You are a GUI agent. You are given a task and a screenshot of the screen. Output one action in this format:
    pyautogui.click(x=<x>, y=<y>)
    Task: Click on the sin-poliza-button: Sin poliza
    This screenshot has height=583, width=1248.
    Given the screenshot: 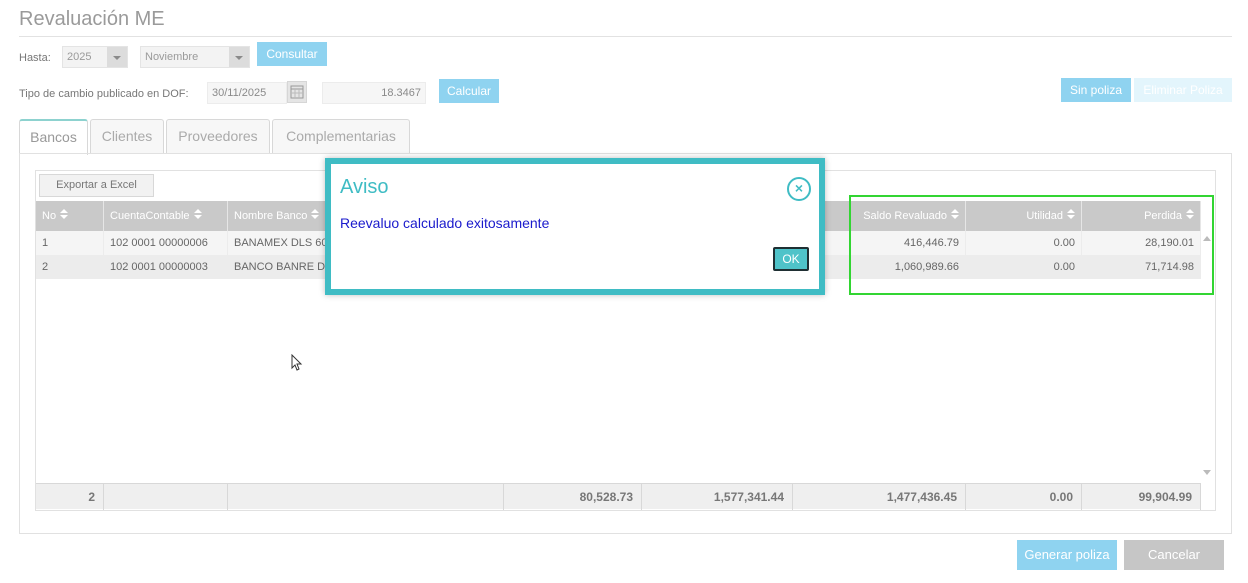 What is the action you would take?
    pyautogui.click(x=1096, y=90)
    